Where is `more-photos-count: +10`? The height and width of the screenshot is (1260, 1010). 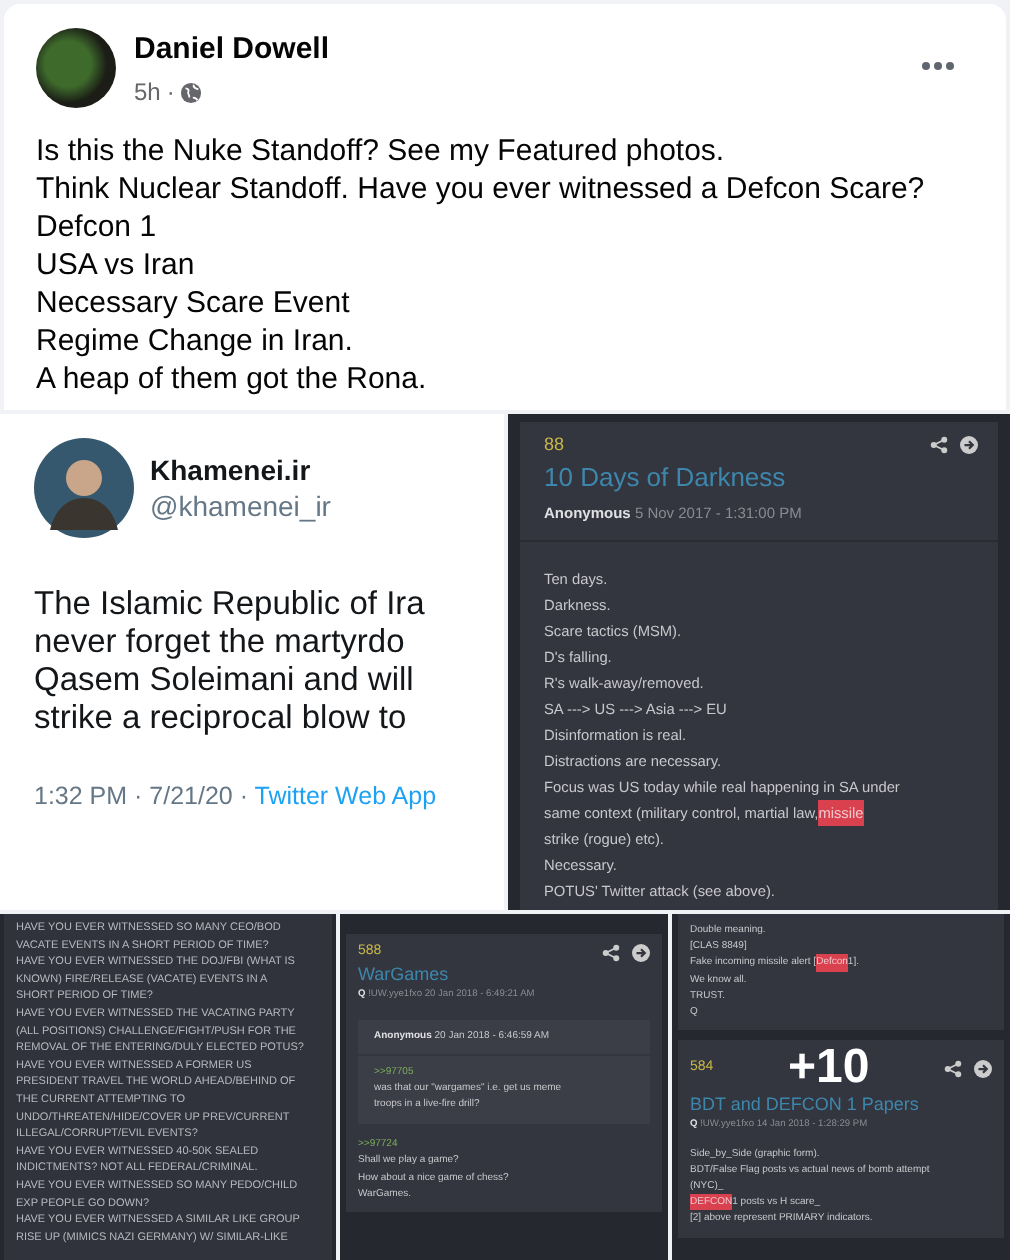
more-photos-count: +10 is located at coordinates (828, 1068).